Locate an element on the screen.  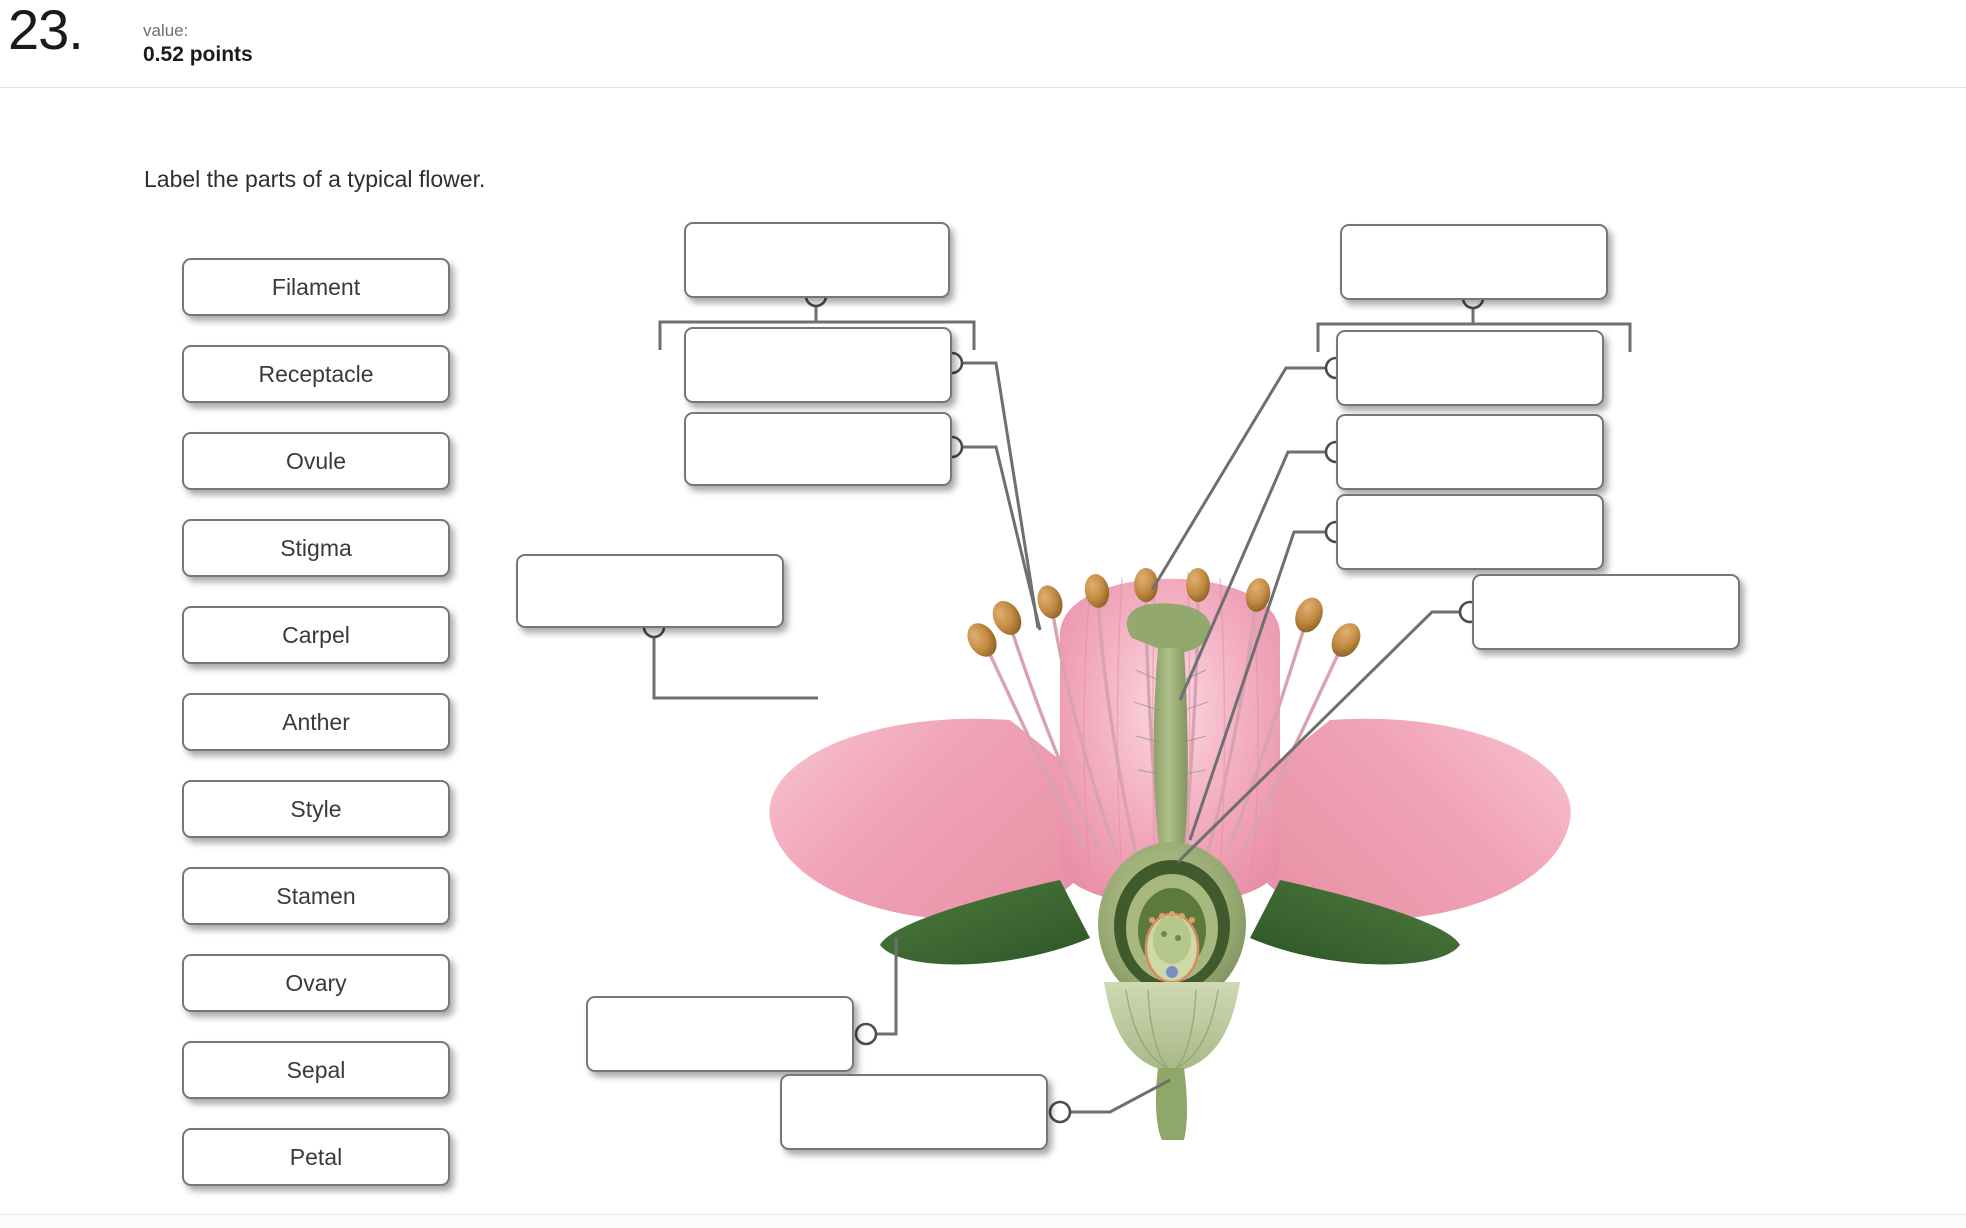
drop-target-left-petal is located at coordinates (650, 591).